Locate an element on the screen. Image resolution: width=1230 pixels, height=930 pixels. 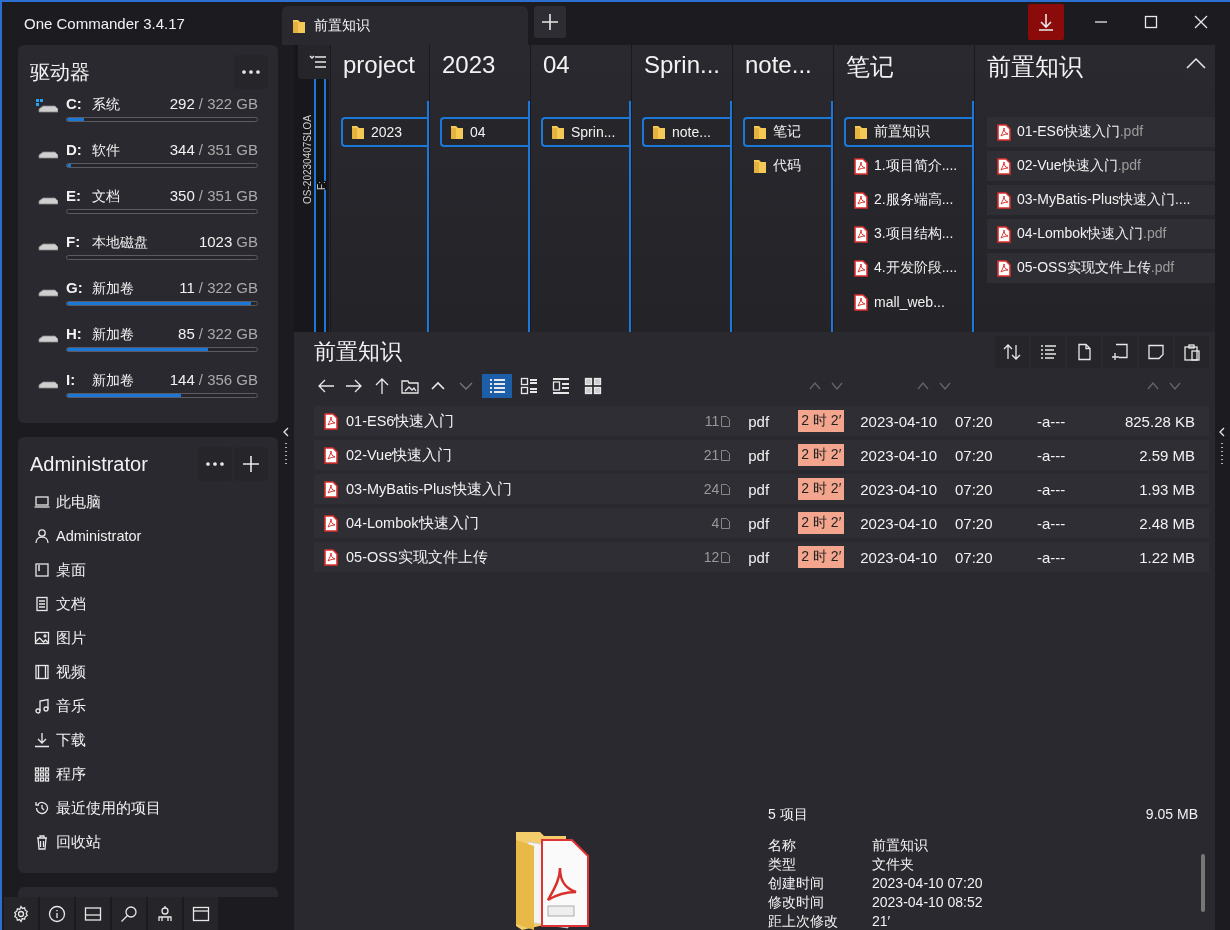
menu-icon is located at coordinates (318, 62).